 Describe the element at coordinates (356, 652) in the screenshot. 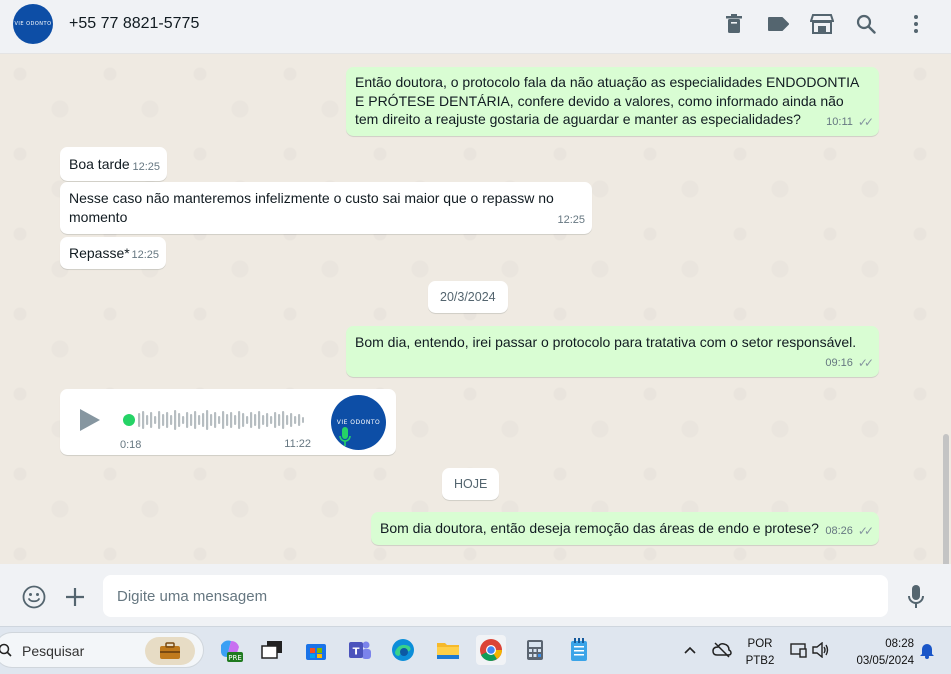

I see `svg-text: T` at that location.